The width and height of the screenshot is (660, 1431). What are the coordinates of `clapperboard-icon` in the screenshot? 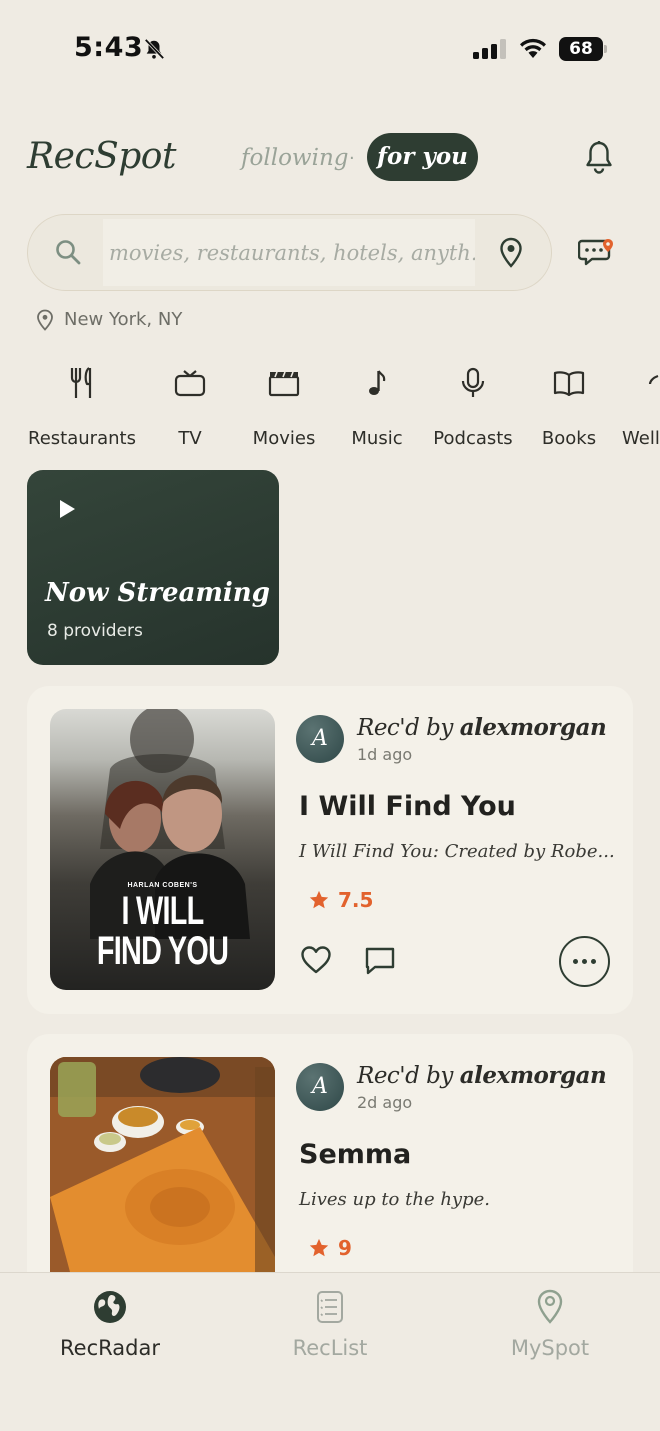 It's located at (284, 383).